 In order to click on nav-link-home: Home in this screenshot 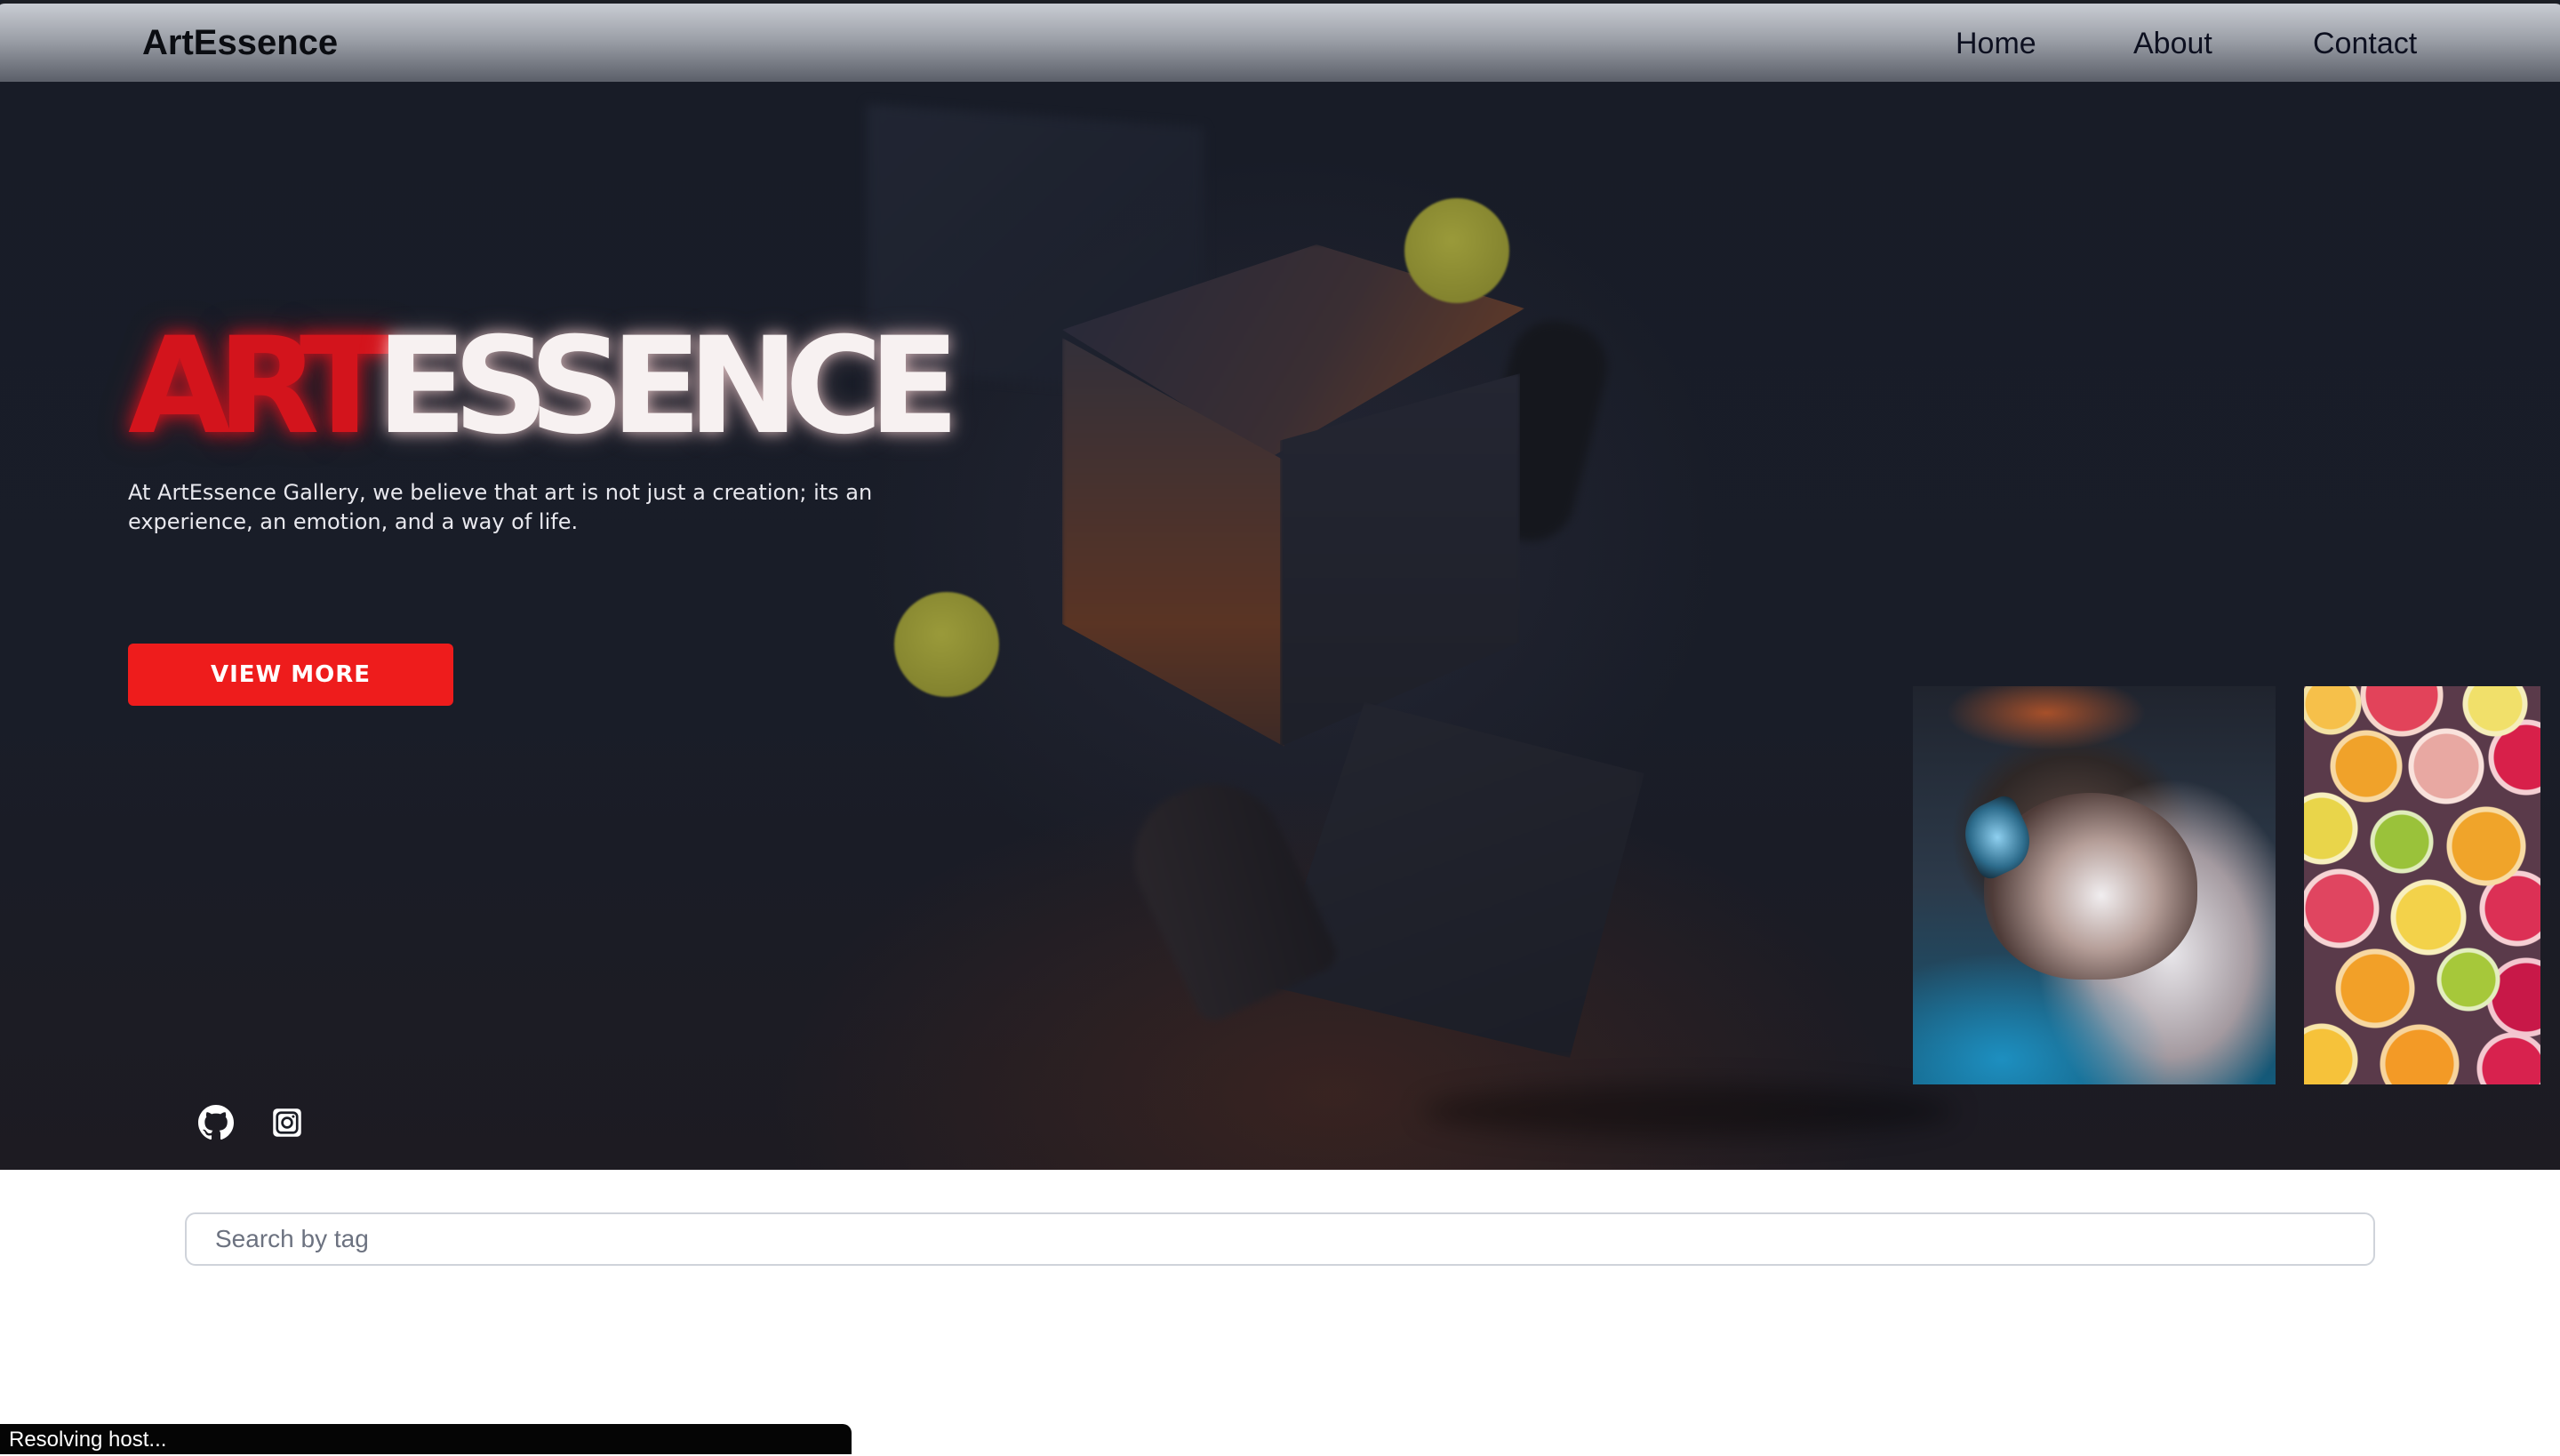, I will do `click(1996, 44)`.